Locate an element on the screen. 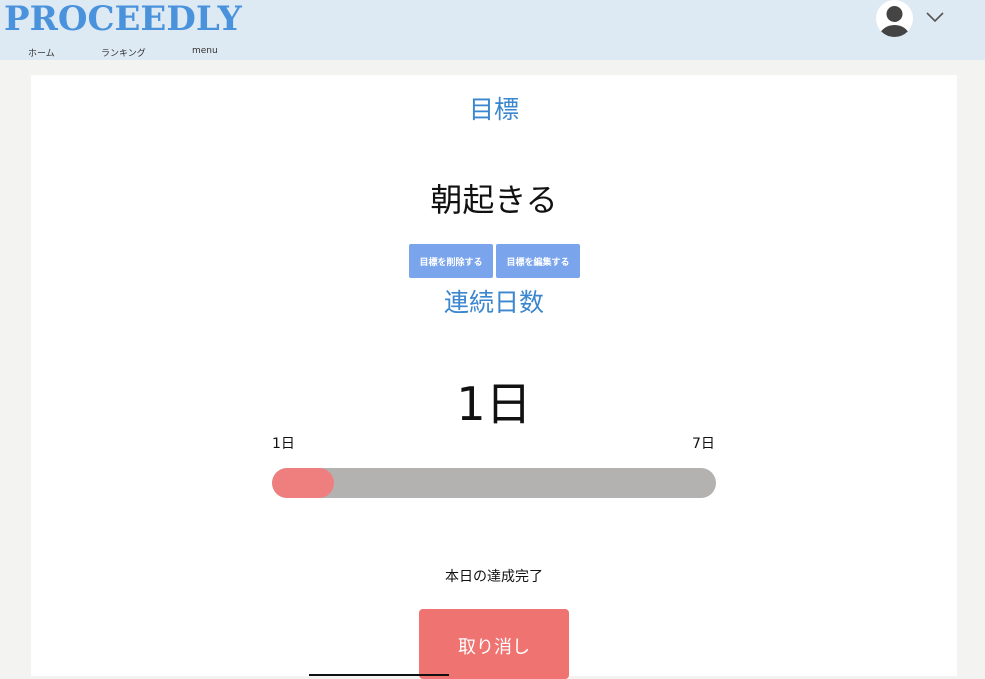 The height and width of the screenshot is (679, 985). cancel-button: 取り消し is located at coordinates (494, 644).